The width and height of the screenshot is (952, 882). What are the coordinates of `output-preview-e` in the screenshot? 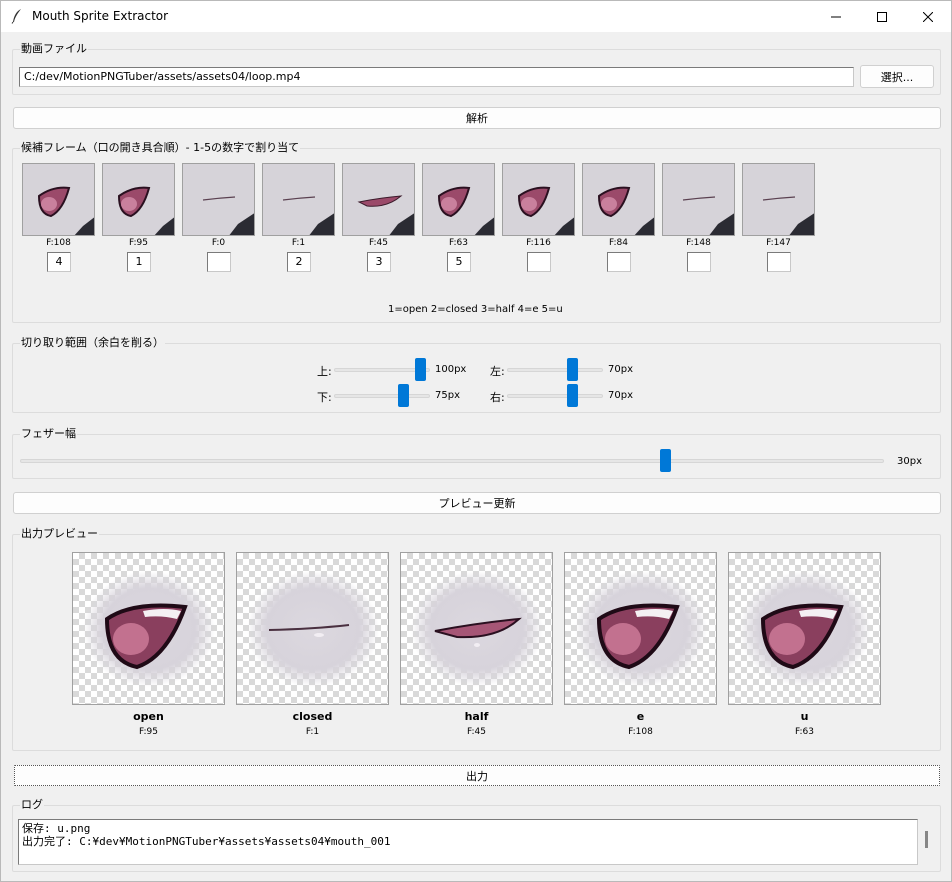 It's located at (640, 628).